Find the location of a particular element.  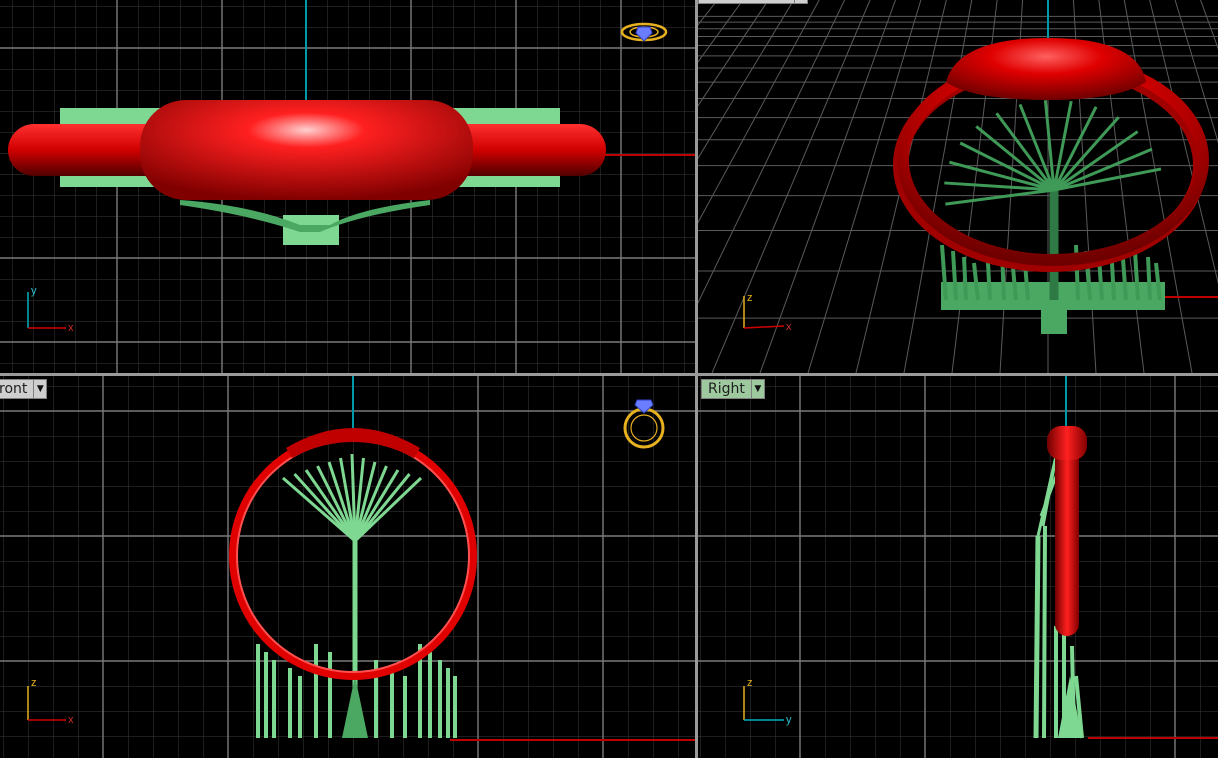

viewport-tab-perspective: ▼ is located at coordinates (753, 2).